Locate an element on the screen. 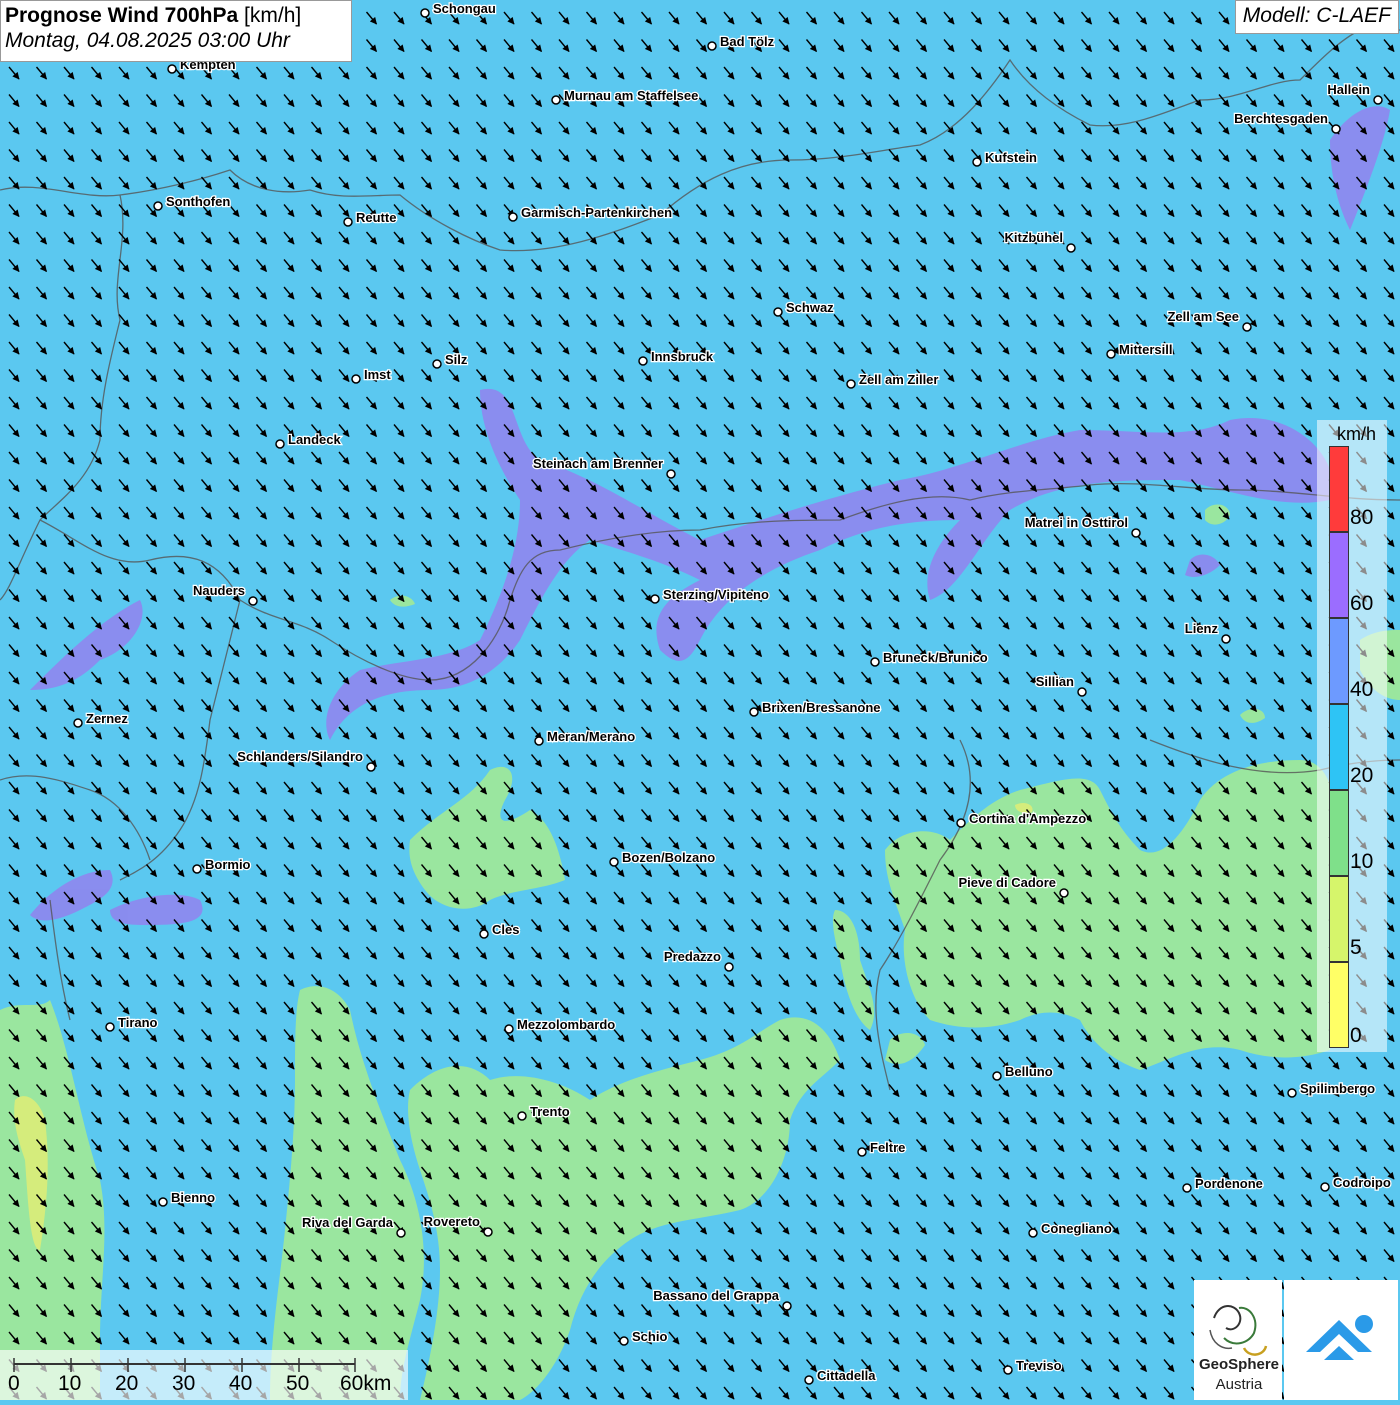 This screenshot has width=1400, height=1405. city-label: Meran/Merano is located at coordinates (585, 737).